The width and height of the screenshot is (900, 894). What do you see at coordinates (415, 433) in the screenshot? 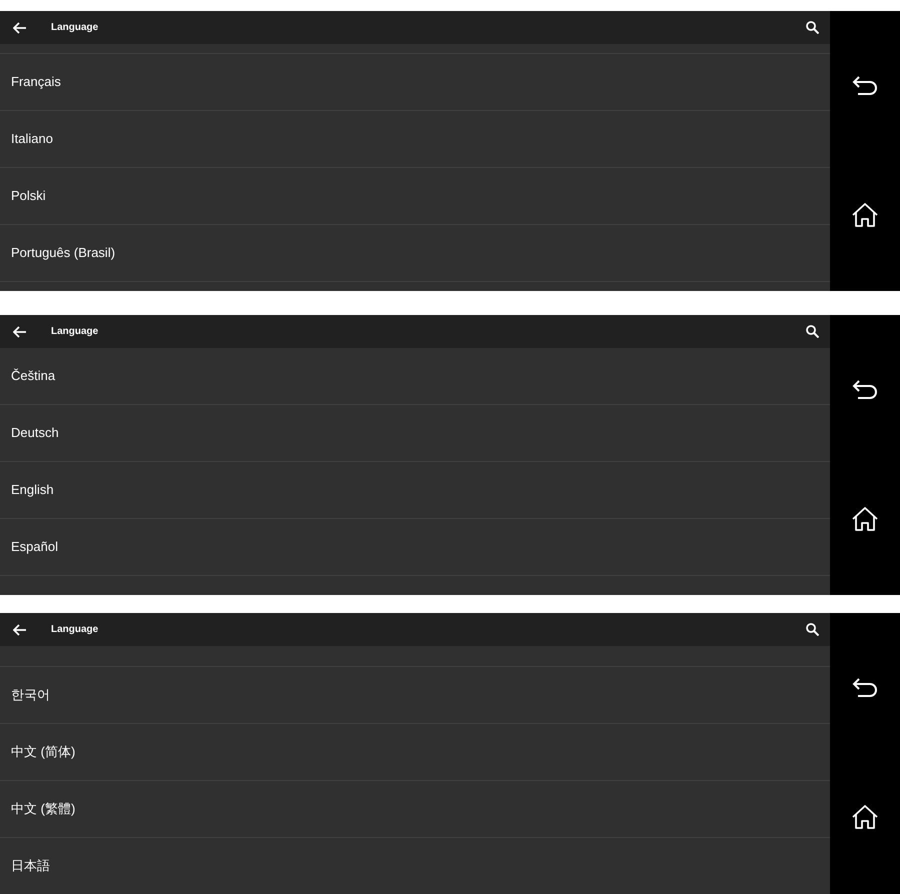
I see `language-item: Deutsch` at bounding box center [415, 433].